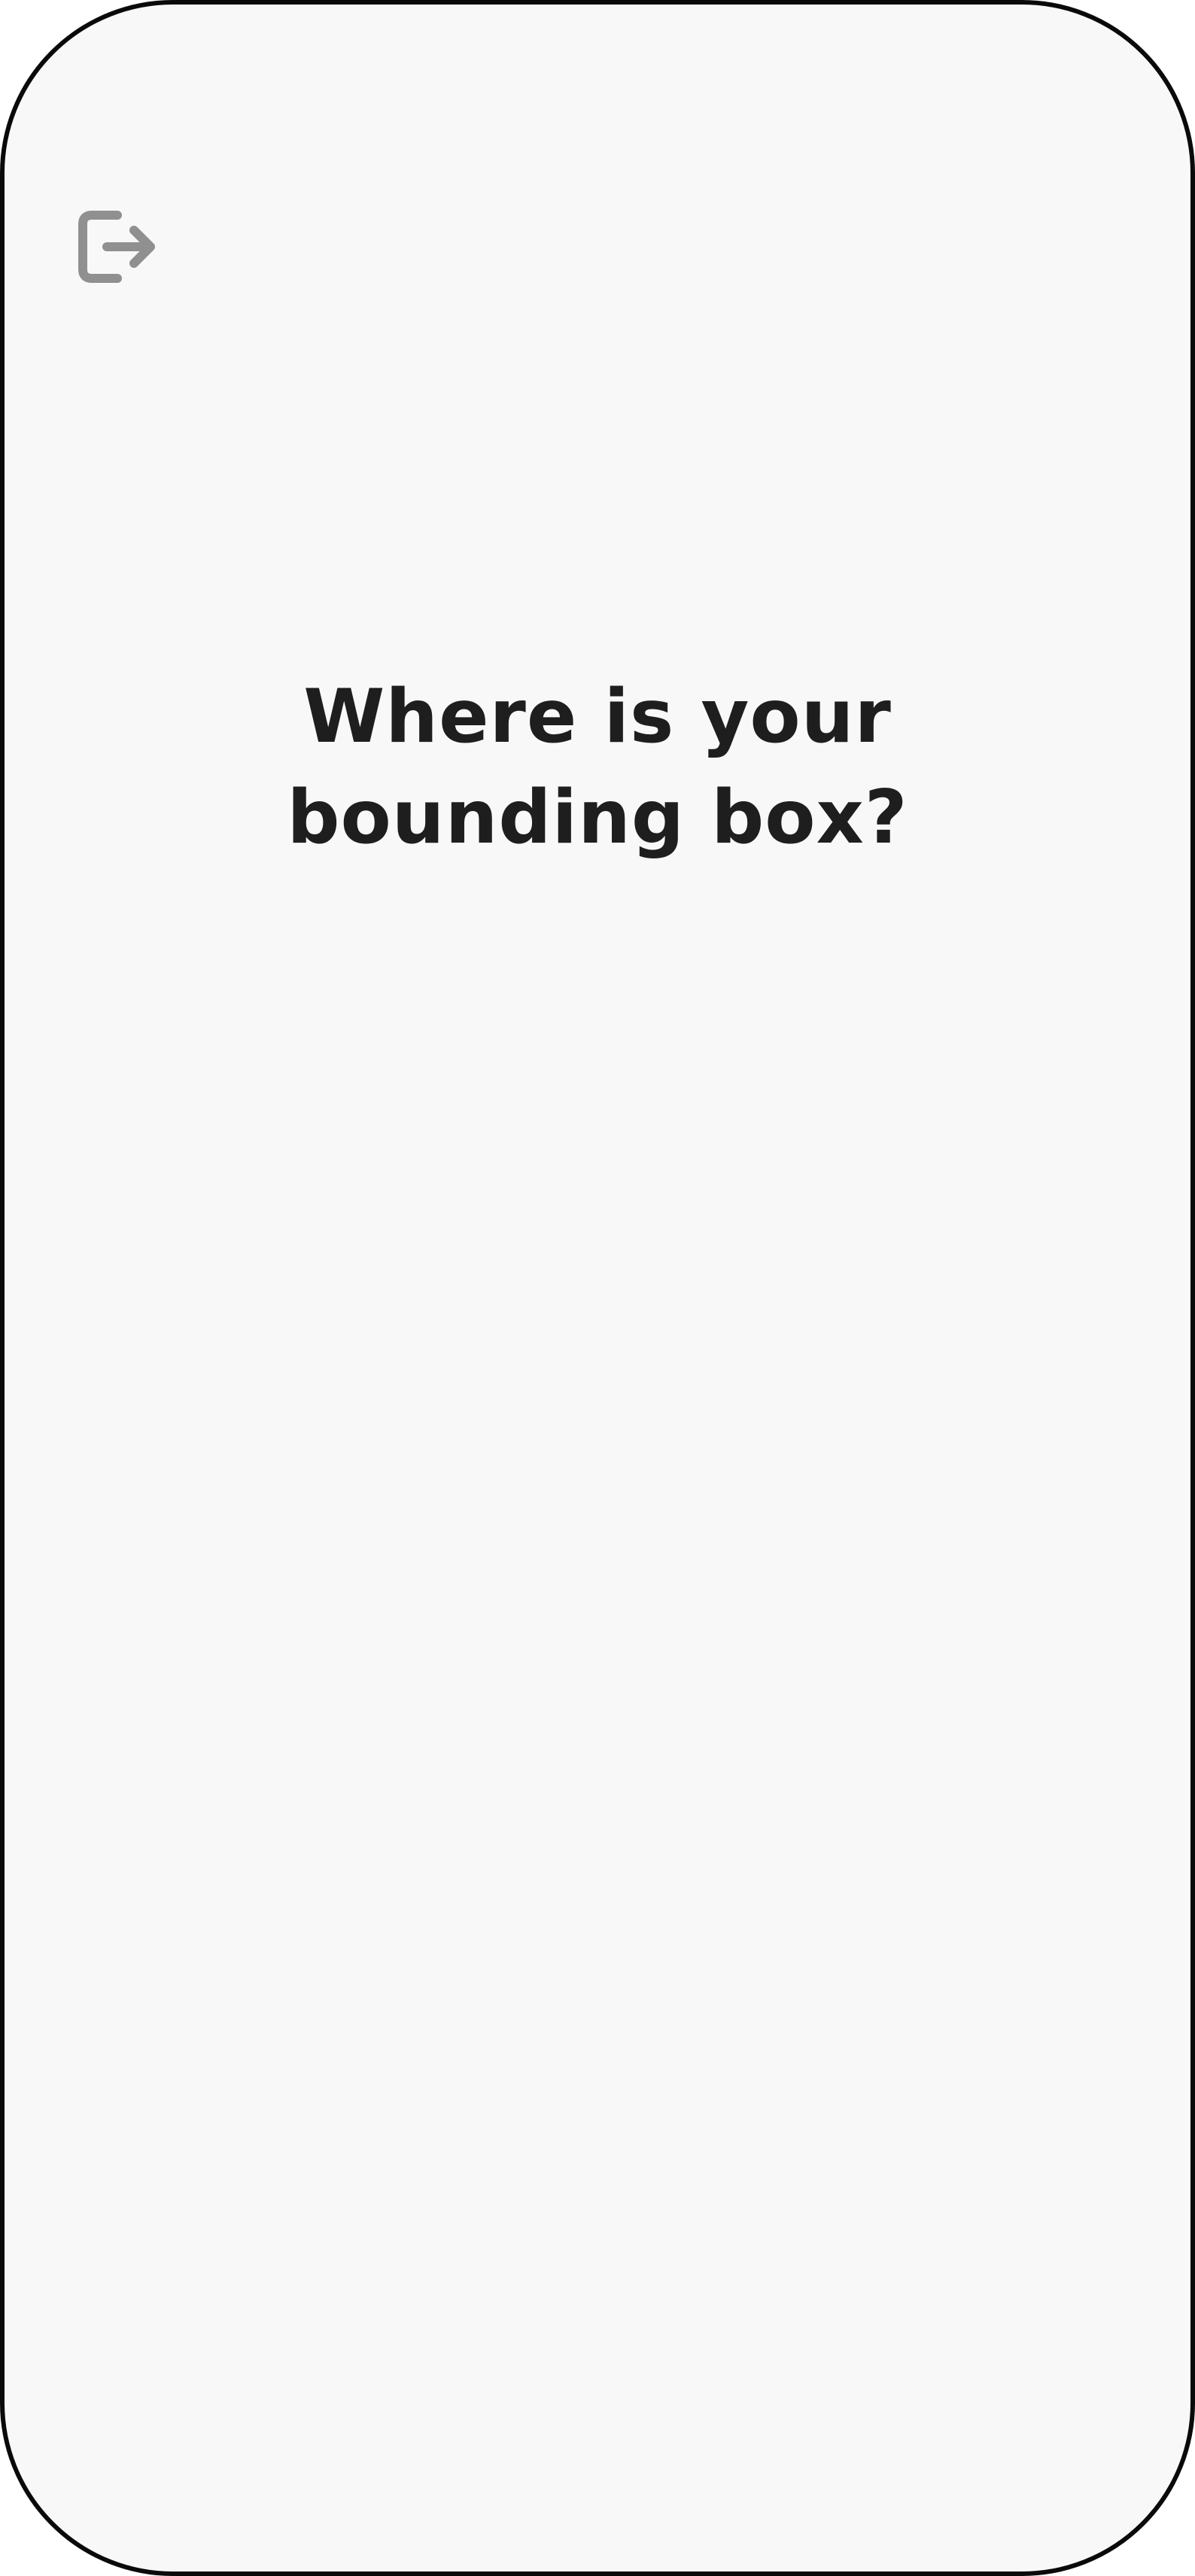  What do you see at coordinates (116, 247) in the screenshot?
I see `exit-icon` at bounding box center [116, 247].